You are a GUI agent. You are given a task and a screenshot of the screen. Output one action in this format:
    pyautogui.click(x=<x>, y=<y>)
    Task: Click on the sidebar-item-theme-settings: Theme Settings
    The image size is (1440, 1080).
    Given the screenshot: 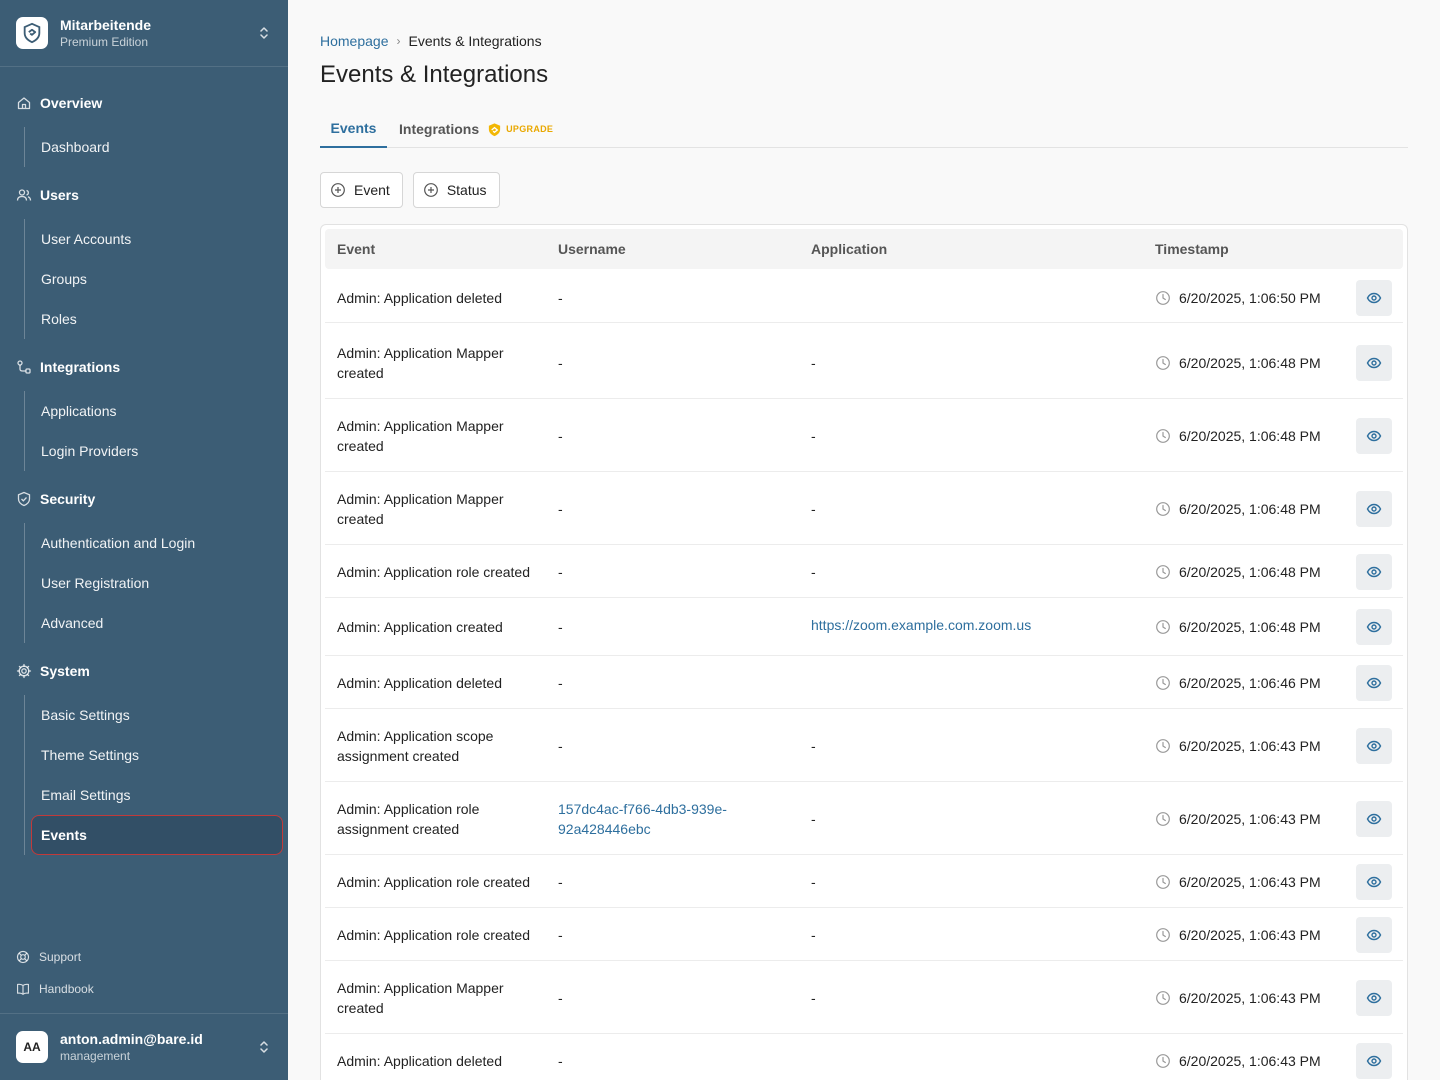 What is the action you would take?
    pyautogui.click(x=90, y=755)
    